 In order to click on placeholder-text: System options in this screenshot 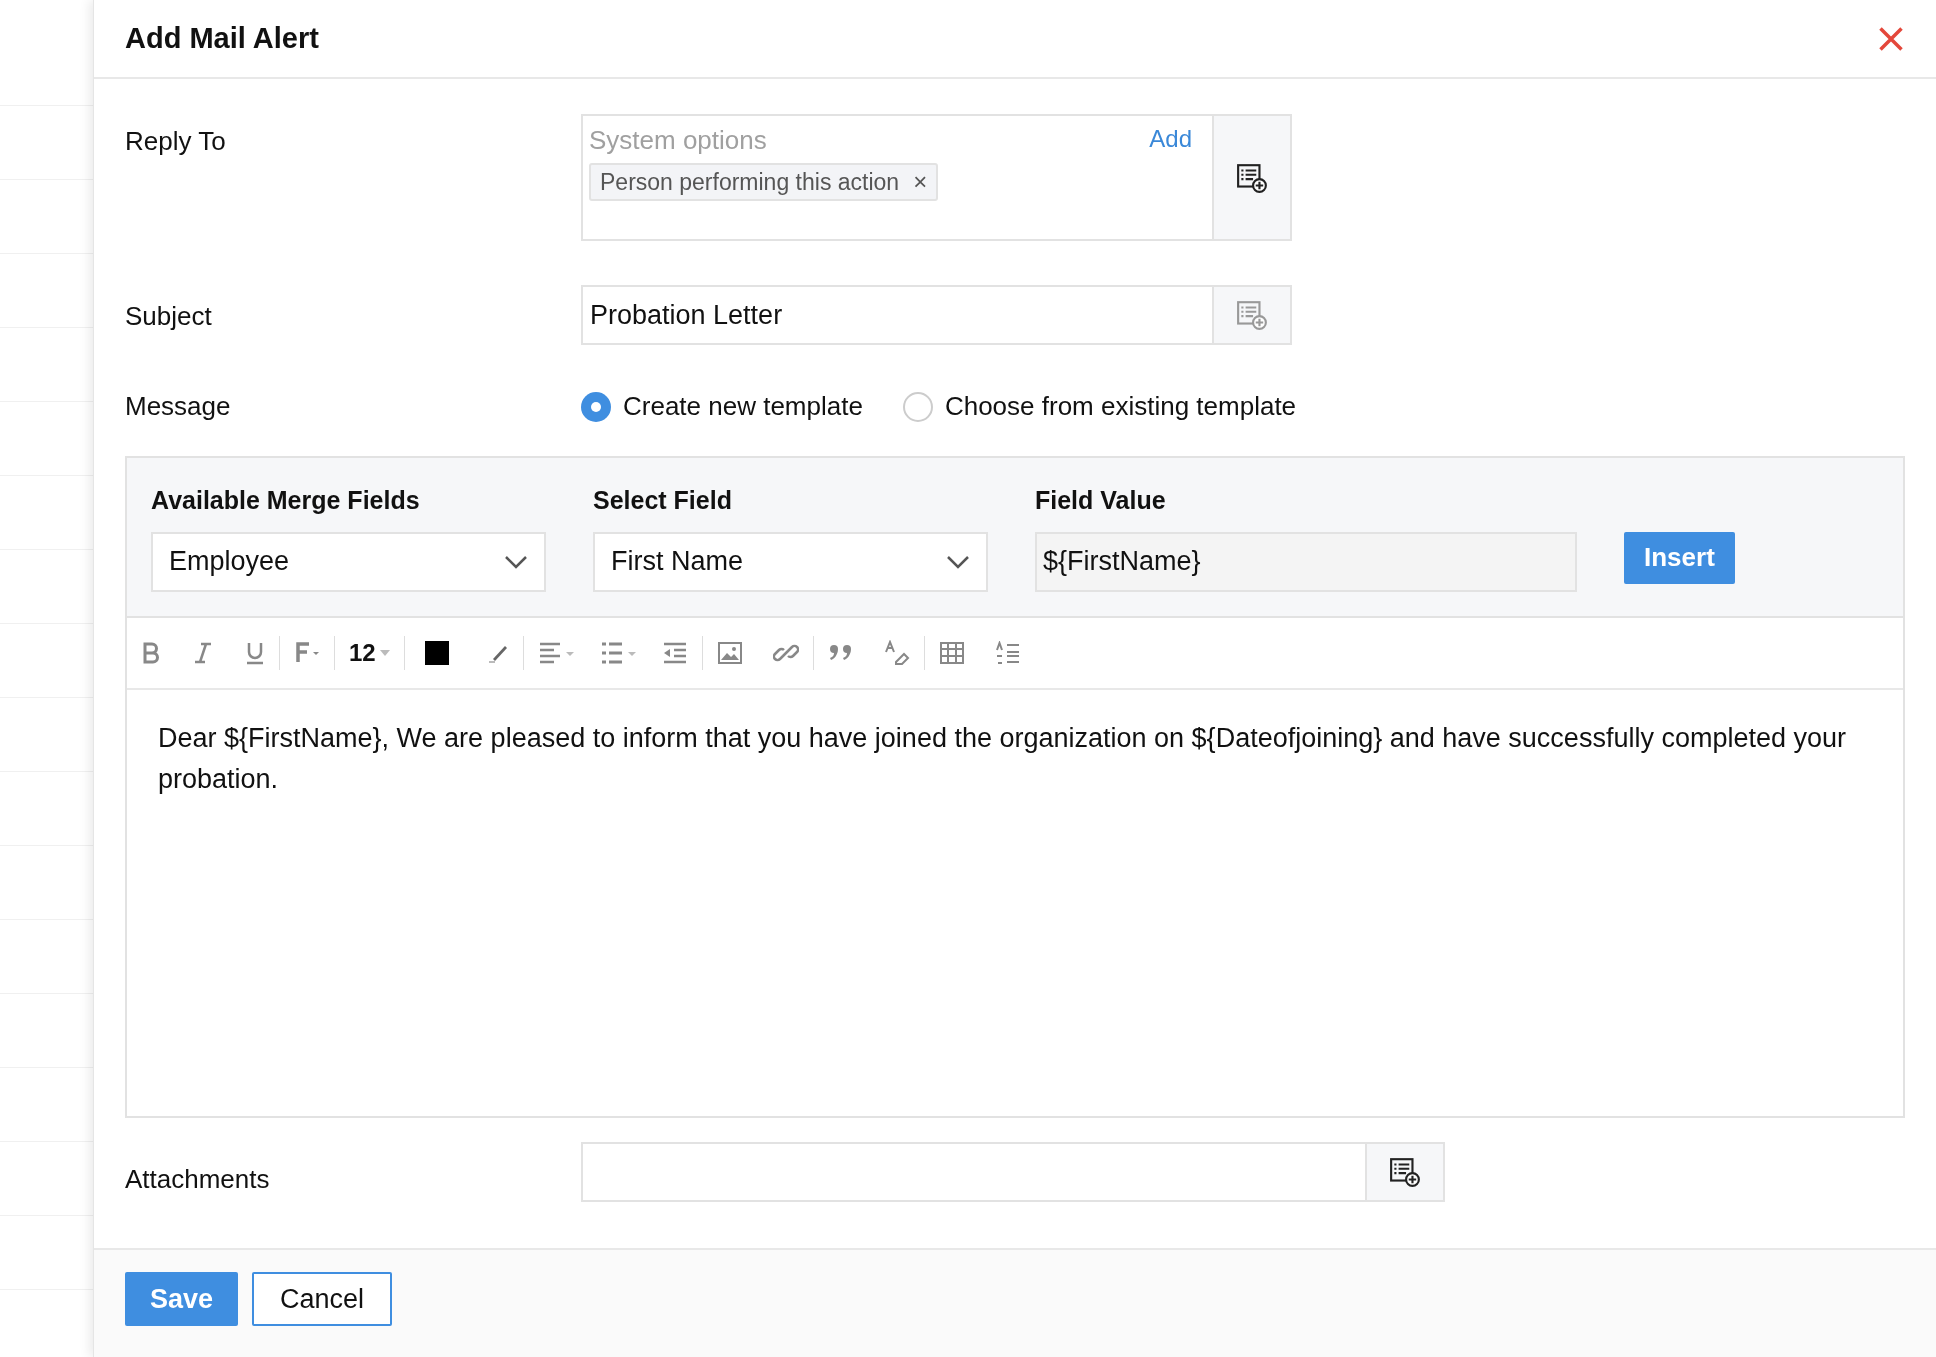, I will do `click(678, 140)`.